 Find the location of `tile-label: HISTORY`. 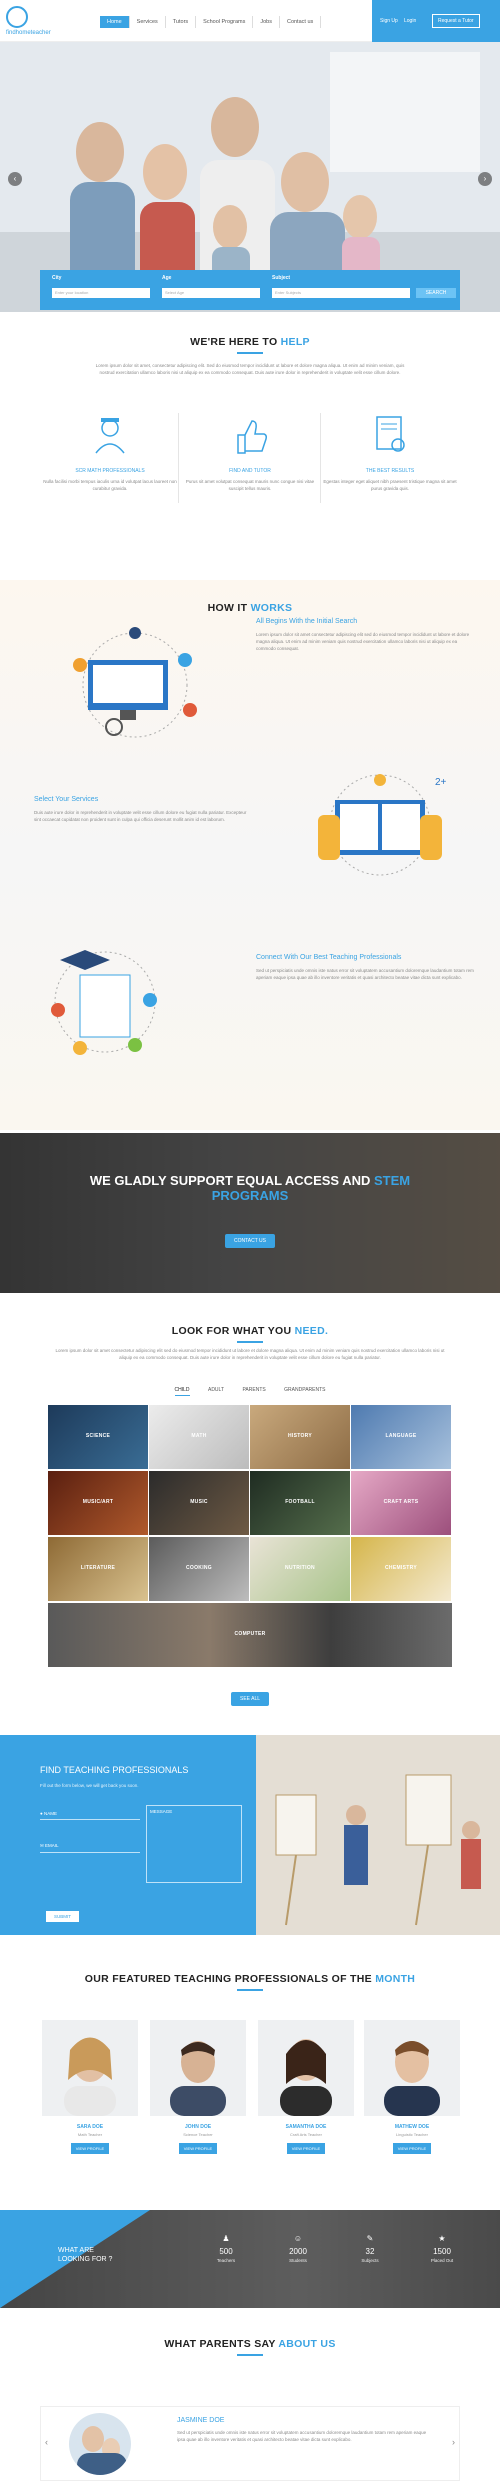

tile-label: HISTORY is located at coordinates (300, 1436).